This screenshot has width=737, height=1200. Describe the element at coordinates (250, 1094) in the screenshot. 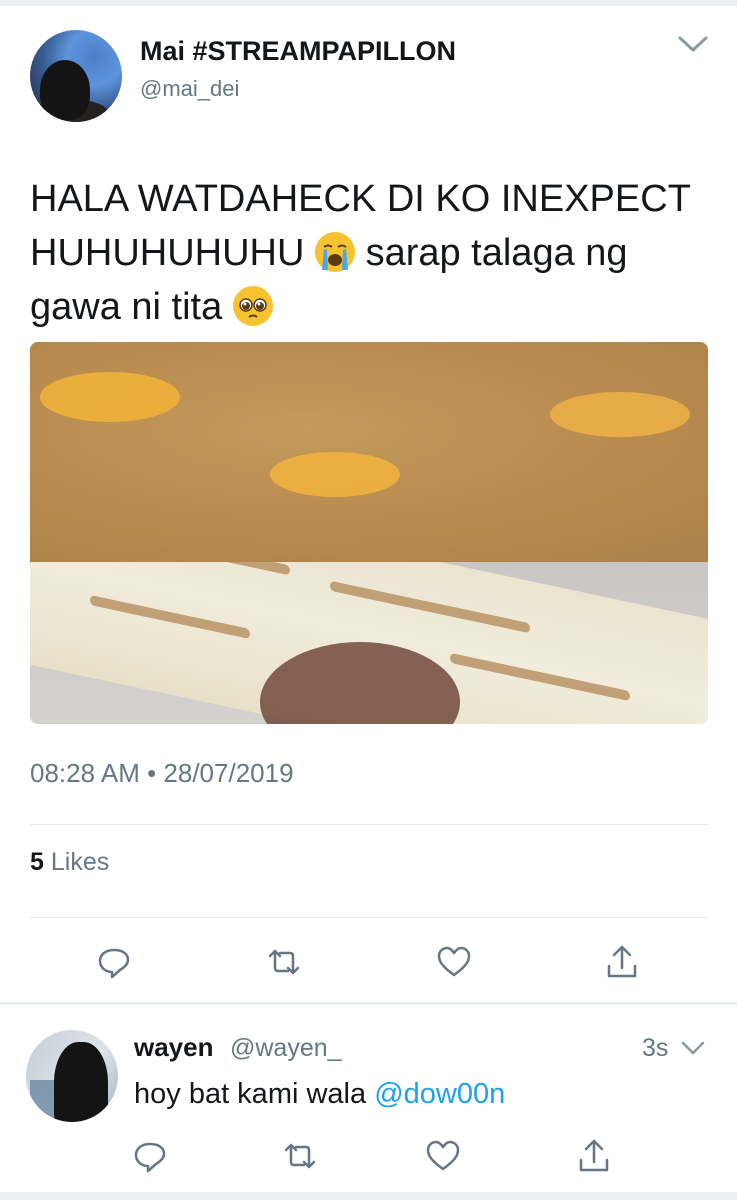

I see `reply-text-body: hoy bat kami wala` at that location.